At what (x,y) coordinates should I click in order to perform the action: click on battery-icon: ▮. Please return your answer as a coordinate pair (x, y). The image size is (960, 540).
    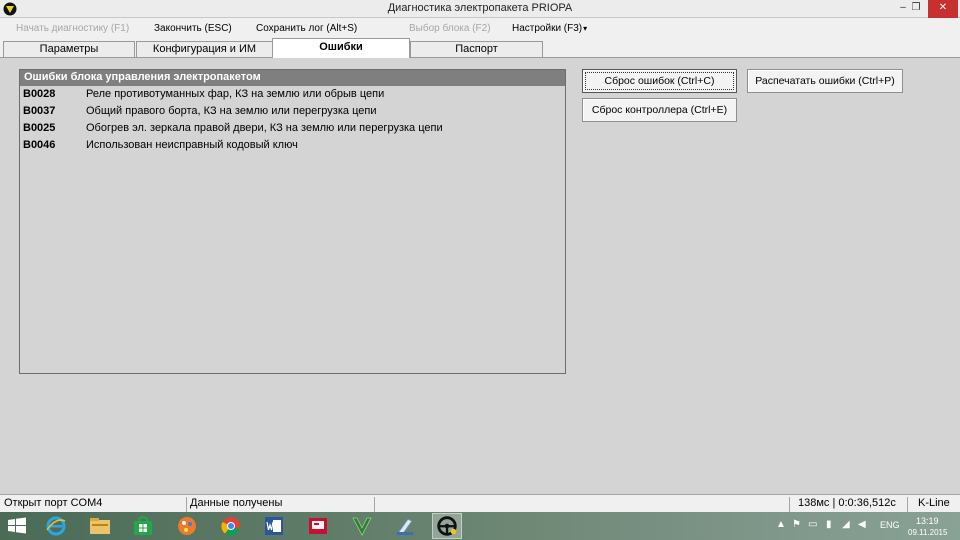
    Looking at the image, I should click on (829, 525).